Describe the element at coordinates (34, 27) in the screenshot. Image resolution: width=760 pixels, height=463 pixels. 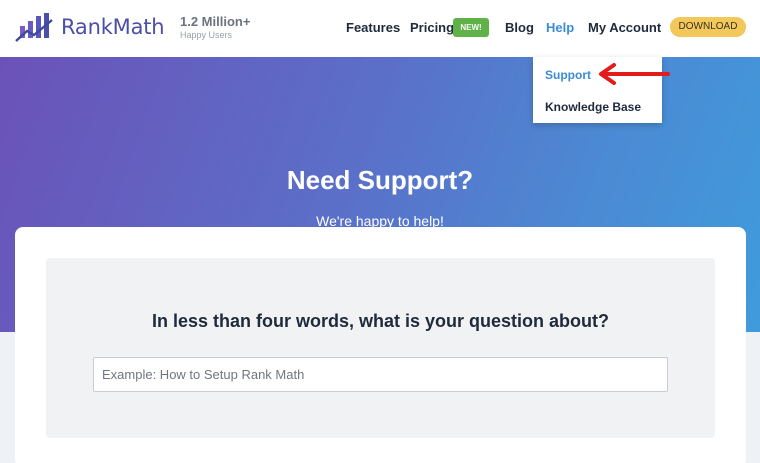
I see `rank-math-logo-icon` at that location.